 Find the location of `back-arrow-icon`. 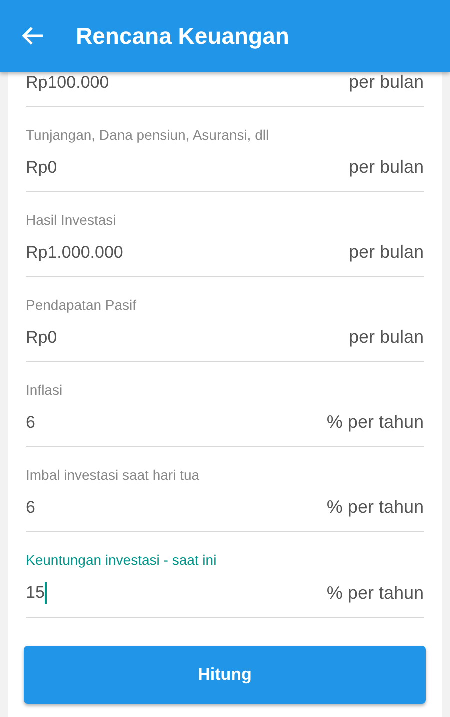

back-arrow-icon is located at coordinates (33, 36).